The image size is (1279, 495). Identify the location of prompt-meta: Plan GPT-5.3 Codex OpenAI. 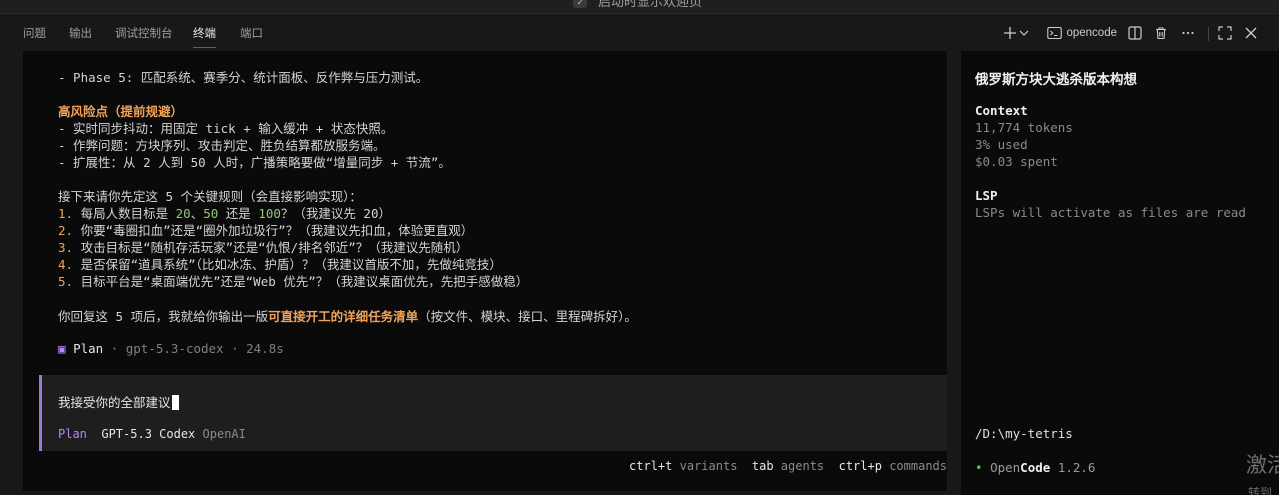
(152, 434).